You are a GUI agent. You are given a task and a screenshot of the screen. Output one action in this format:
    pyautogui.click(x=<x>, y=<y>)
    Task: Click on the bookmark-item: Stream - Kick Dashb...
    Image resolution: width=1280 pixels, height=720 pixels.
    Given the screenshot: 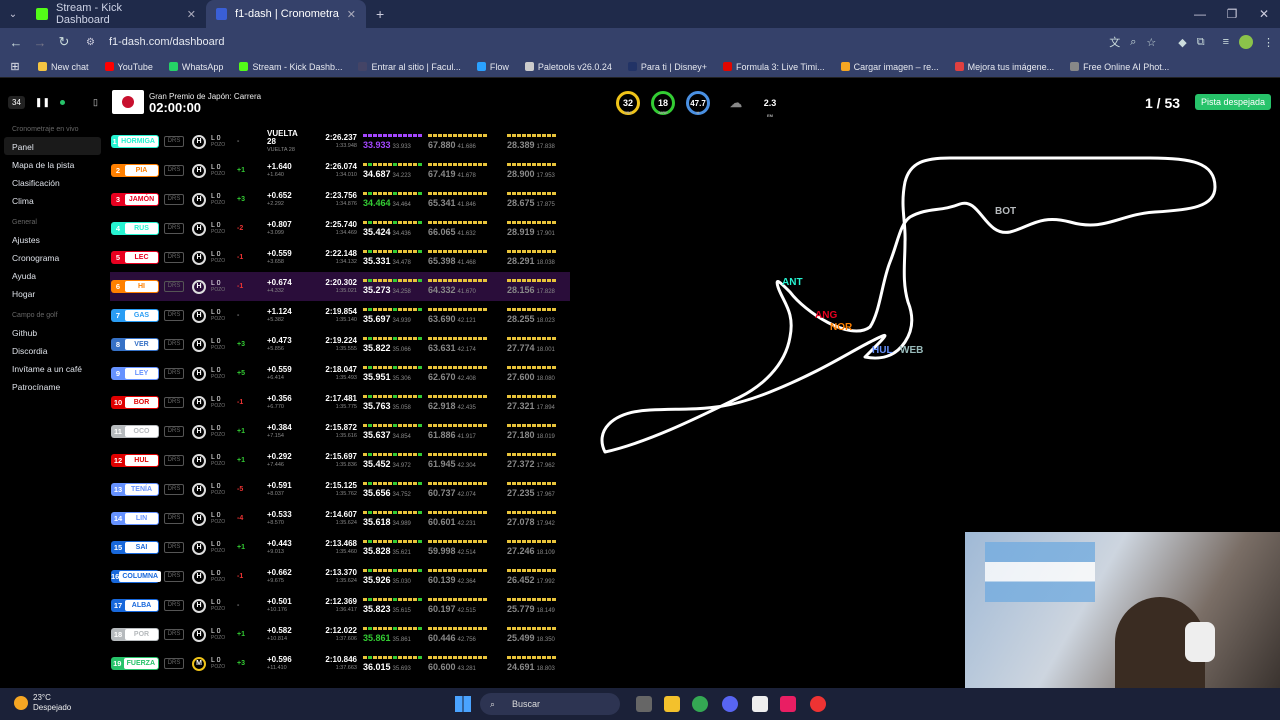 What is the action you would take?
    pyautogui.click(x=290, y=67)
    